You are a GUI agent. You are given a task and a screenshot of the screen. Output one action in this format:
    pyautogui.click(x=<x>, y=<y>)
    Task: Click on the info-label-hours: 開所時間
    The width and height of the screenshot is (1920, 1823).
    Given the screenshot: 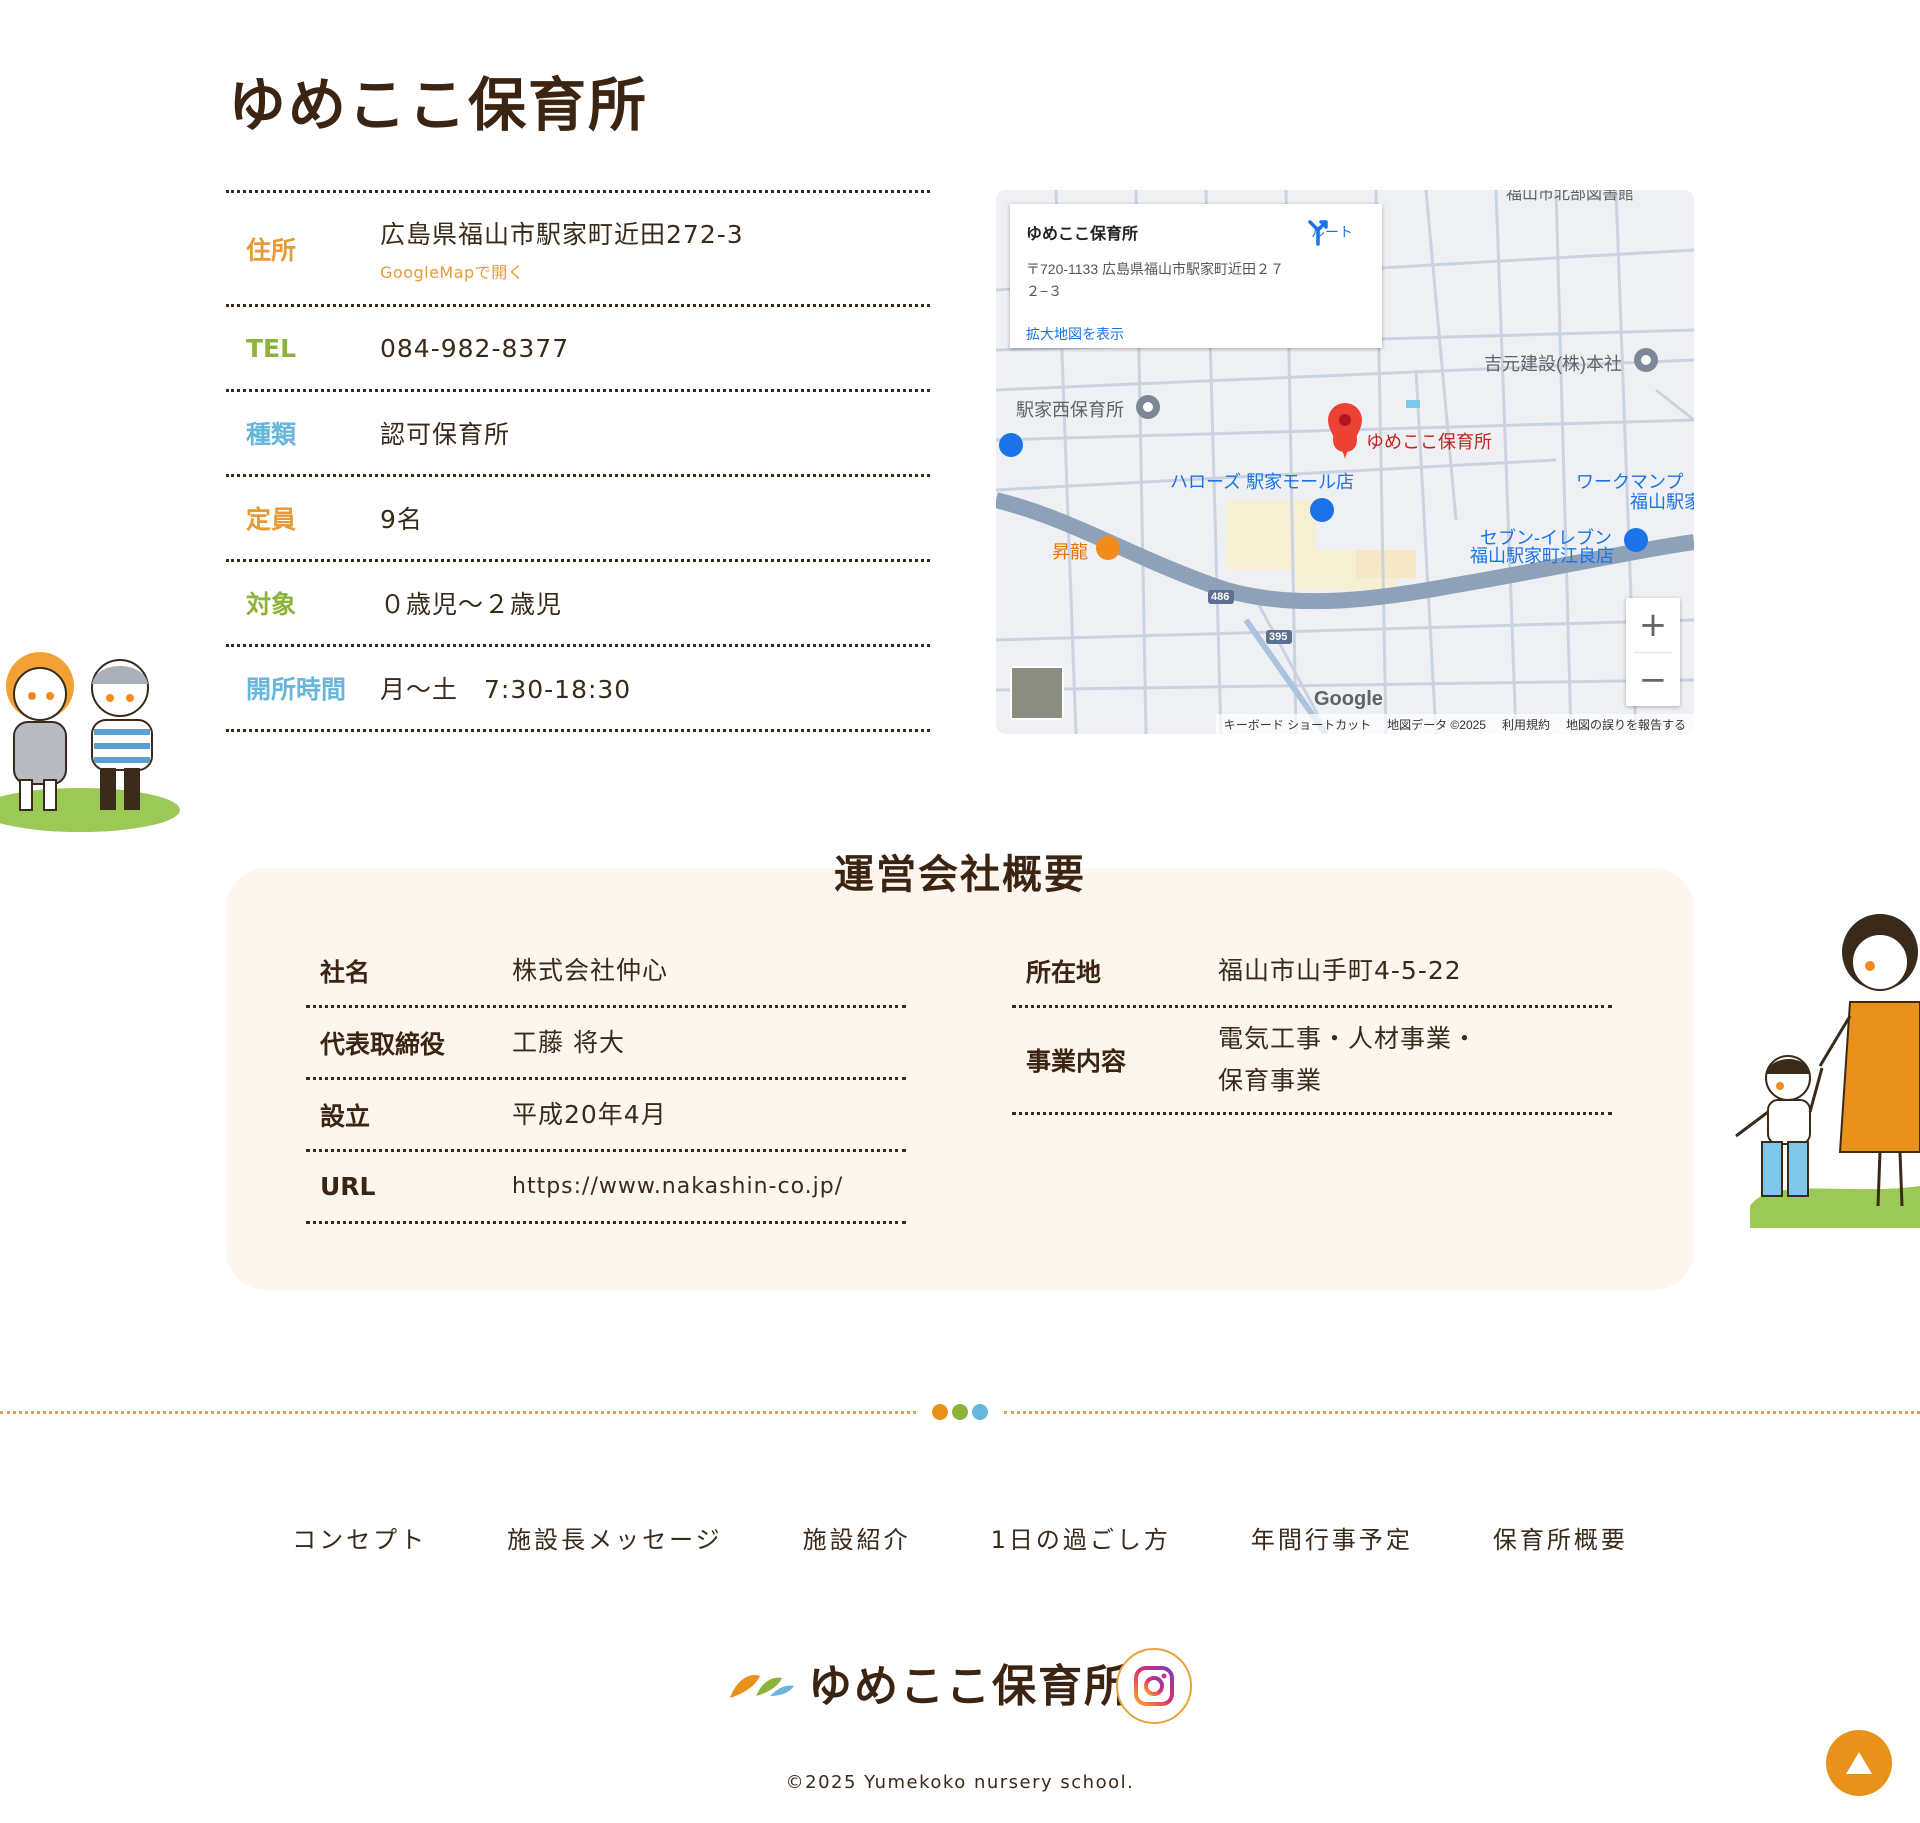 What is the action you would take?
    pyautogui.click(x=296, y=689)
    